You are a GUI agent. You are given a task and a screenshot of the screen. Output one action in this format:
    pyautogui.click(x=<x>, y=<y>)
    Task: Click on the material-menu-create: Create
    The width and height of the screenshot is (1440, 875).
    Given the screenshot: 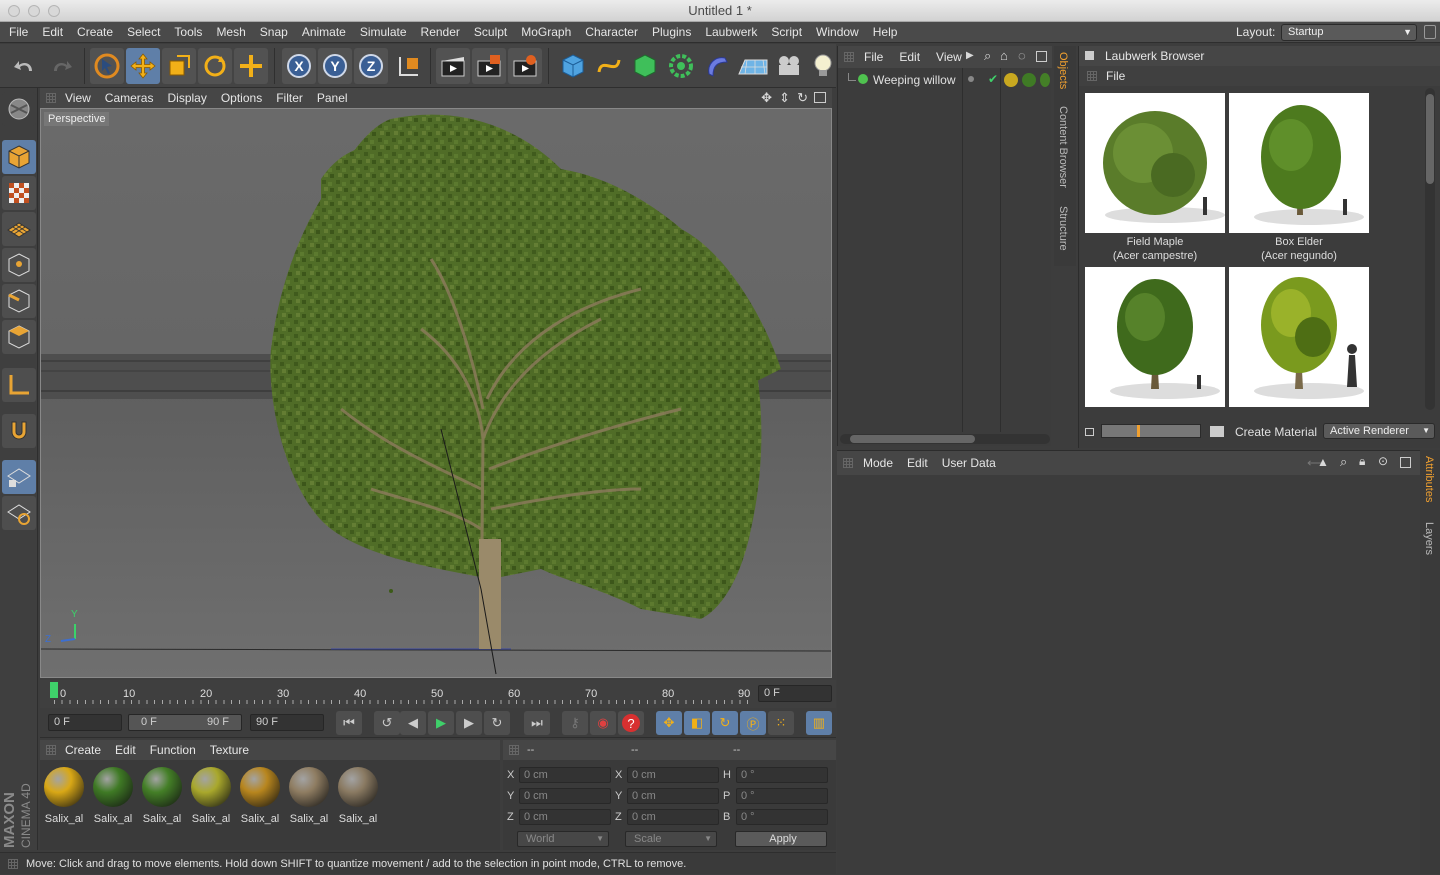 What is the action you would take?
    pyautogui.click(x=83, y=750)
    